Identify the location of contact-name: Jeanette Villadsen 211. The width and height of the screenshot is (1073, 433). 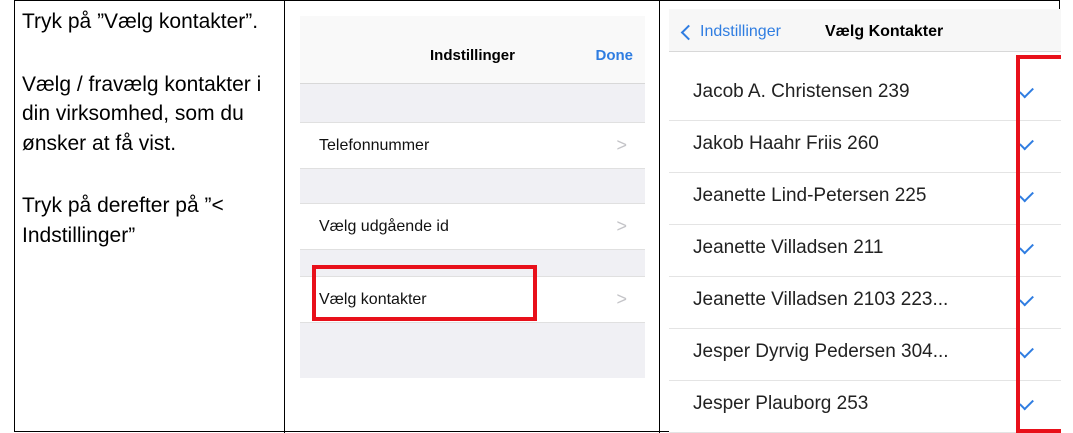
(788, 247).